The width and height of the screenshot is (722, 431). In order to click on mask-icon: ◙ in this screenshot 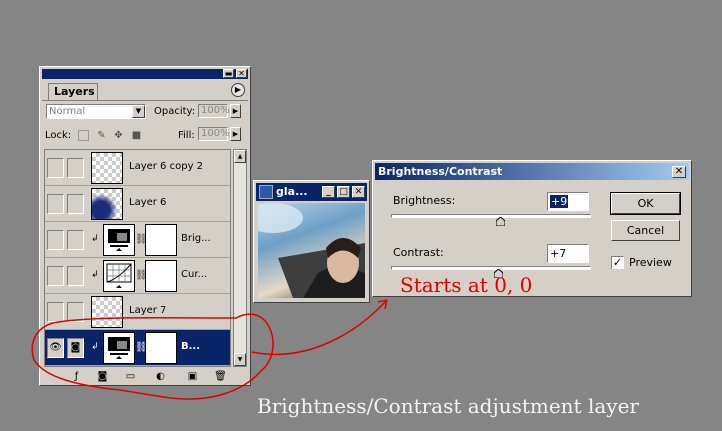, I will do `click(75, 348)`.